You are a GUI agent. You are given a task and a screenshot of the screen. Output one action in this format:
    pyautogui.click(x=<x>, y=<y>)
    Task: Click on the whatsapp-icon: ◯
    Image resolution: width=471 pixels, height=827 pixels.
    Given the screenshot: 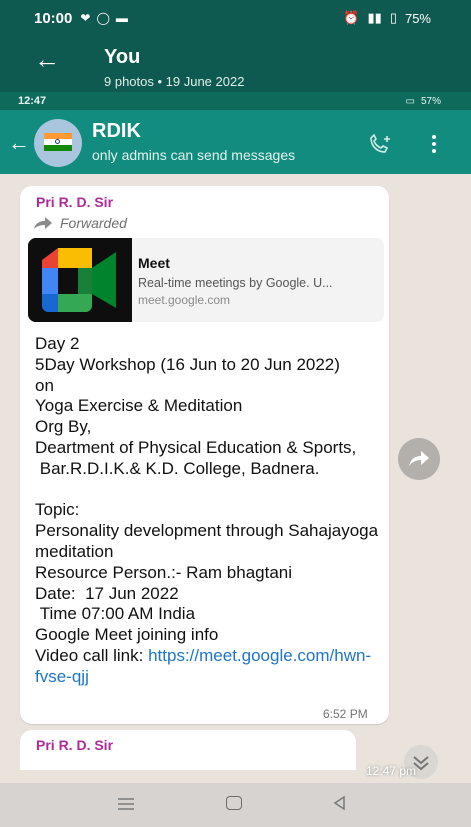 What is the action you would take?
    pyautogui.click(x=103, y=18)
    